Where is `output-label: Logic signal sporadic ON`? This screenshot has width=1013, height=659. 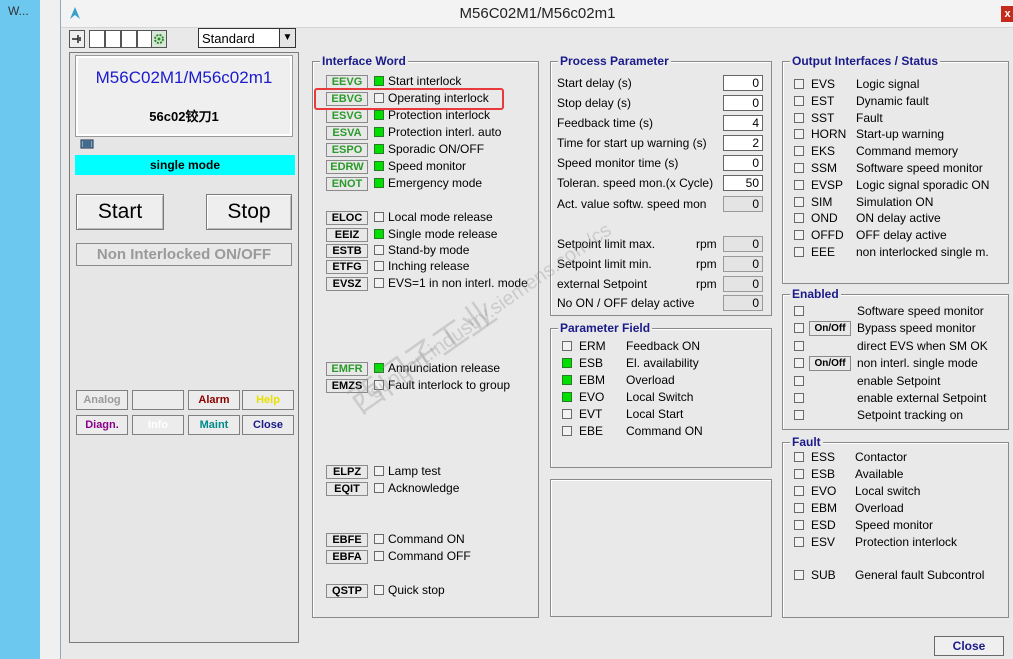
output-label: Logic signal sporadic ON is located at coordinates (923, 184).